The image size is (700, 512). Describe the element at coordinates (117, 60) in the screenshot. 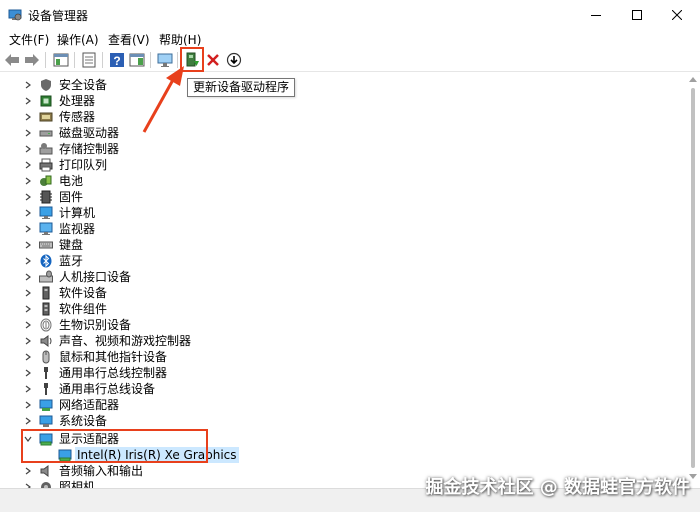

I see `help-button: ?` at that location.